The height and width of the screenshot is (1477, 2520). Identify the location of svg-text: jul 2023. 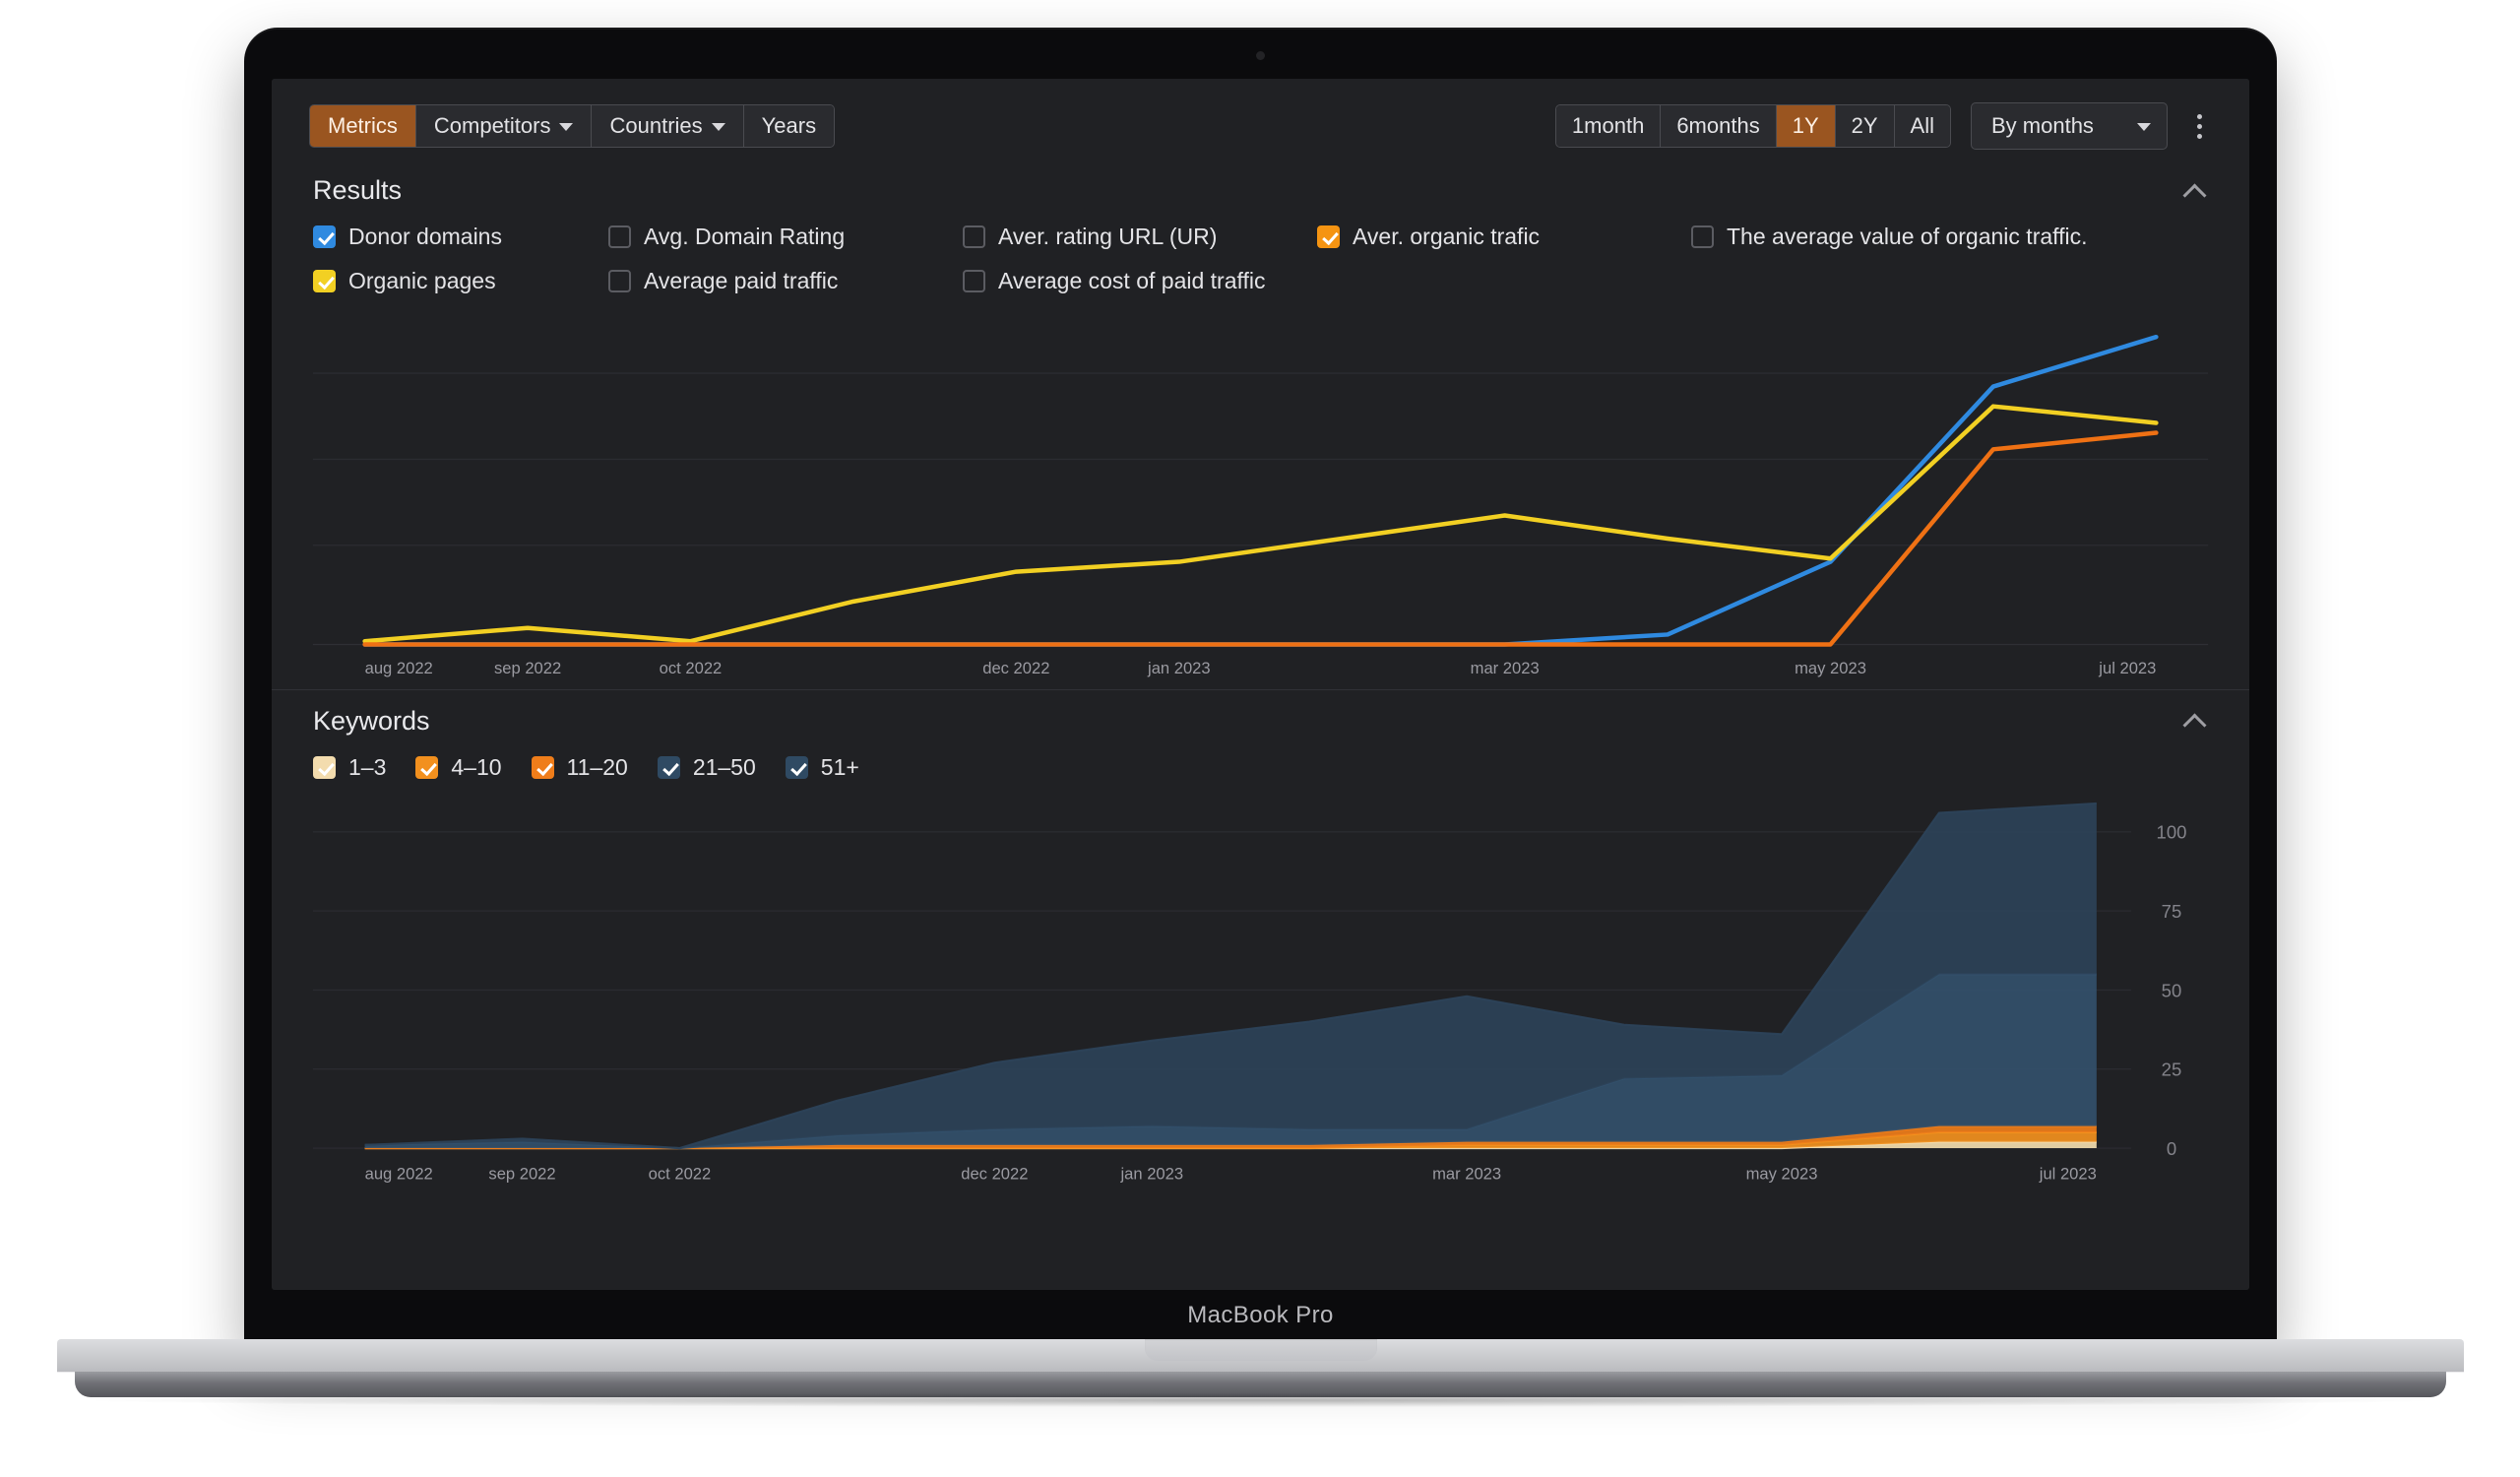
(2068, 1174).